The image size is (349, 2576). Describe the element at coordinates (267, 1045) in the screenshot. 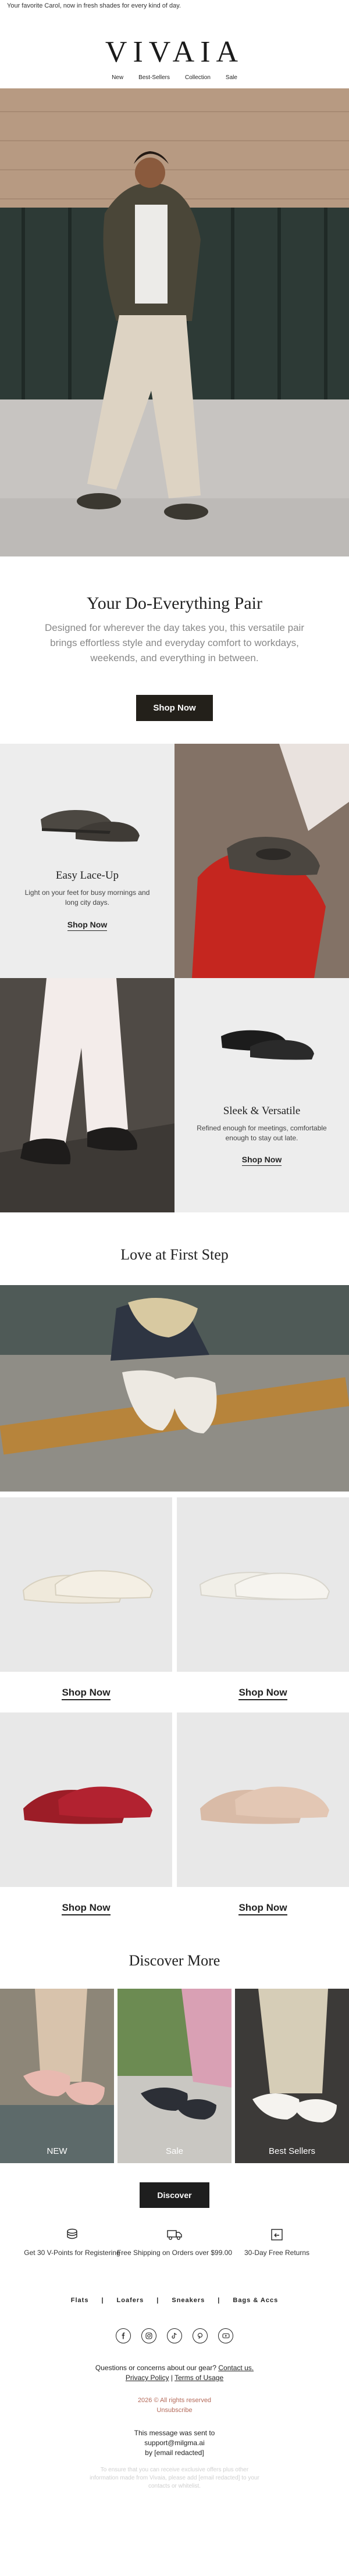

I see `shoe-pair-black-image` at that location.